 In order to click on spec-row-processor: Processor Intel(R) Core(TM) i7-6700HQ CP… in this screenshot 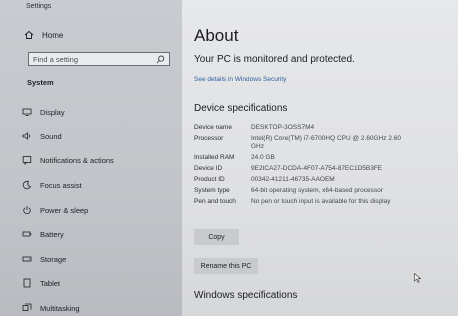, I will do `click(324, 143)`.